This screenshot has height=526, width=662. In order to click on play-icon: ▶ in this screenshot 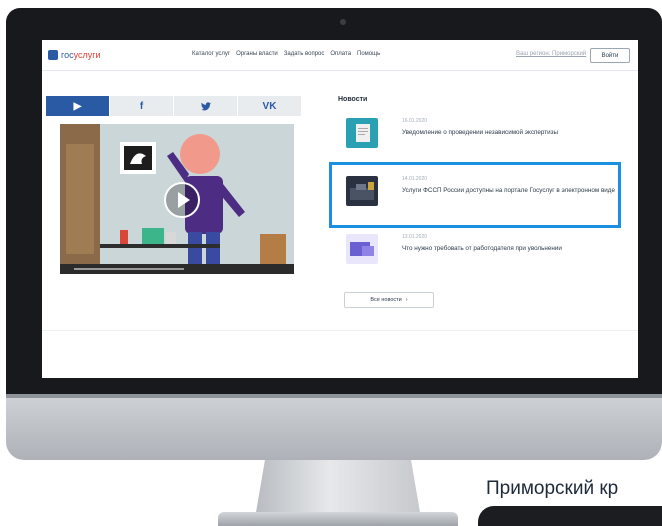, I will do `click(78, 106)`.